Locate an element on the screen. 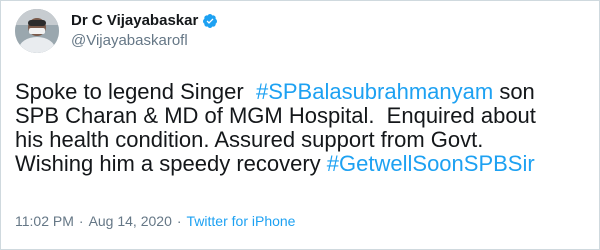  display-name: Dr C Vijayabaskar is located at coordinates (134, 20).